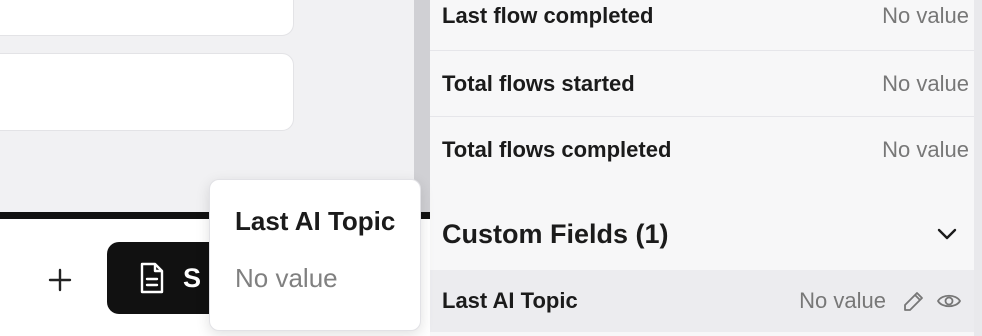 This screenshot has height=336, width=982. Describe the element at coordinates (548, 15) in the screenshot. I see `detail-label: Last flow completed` at that location.